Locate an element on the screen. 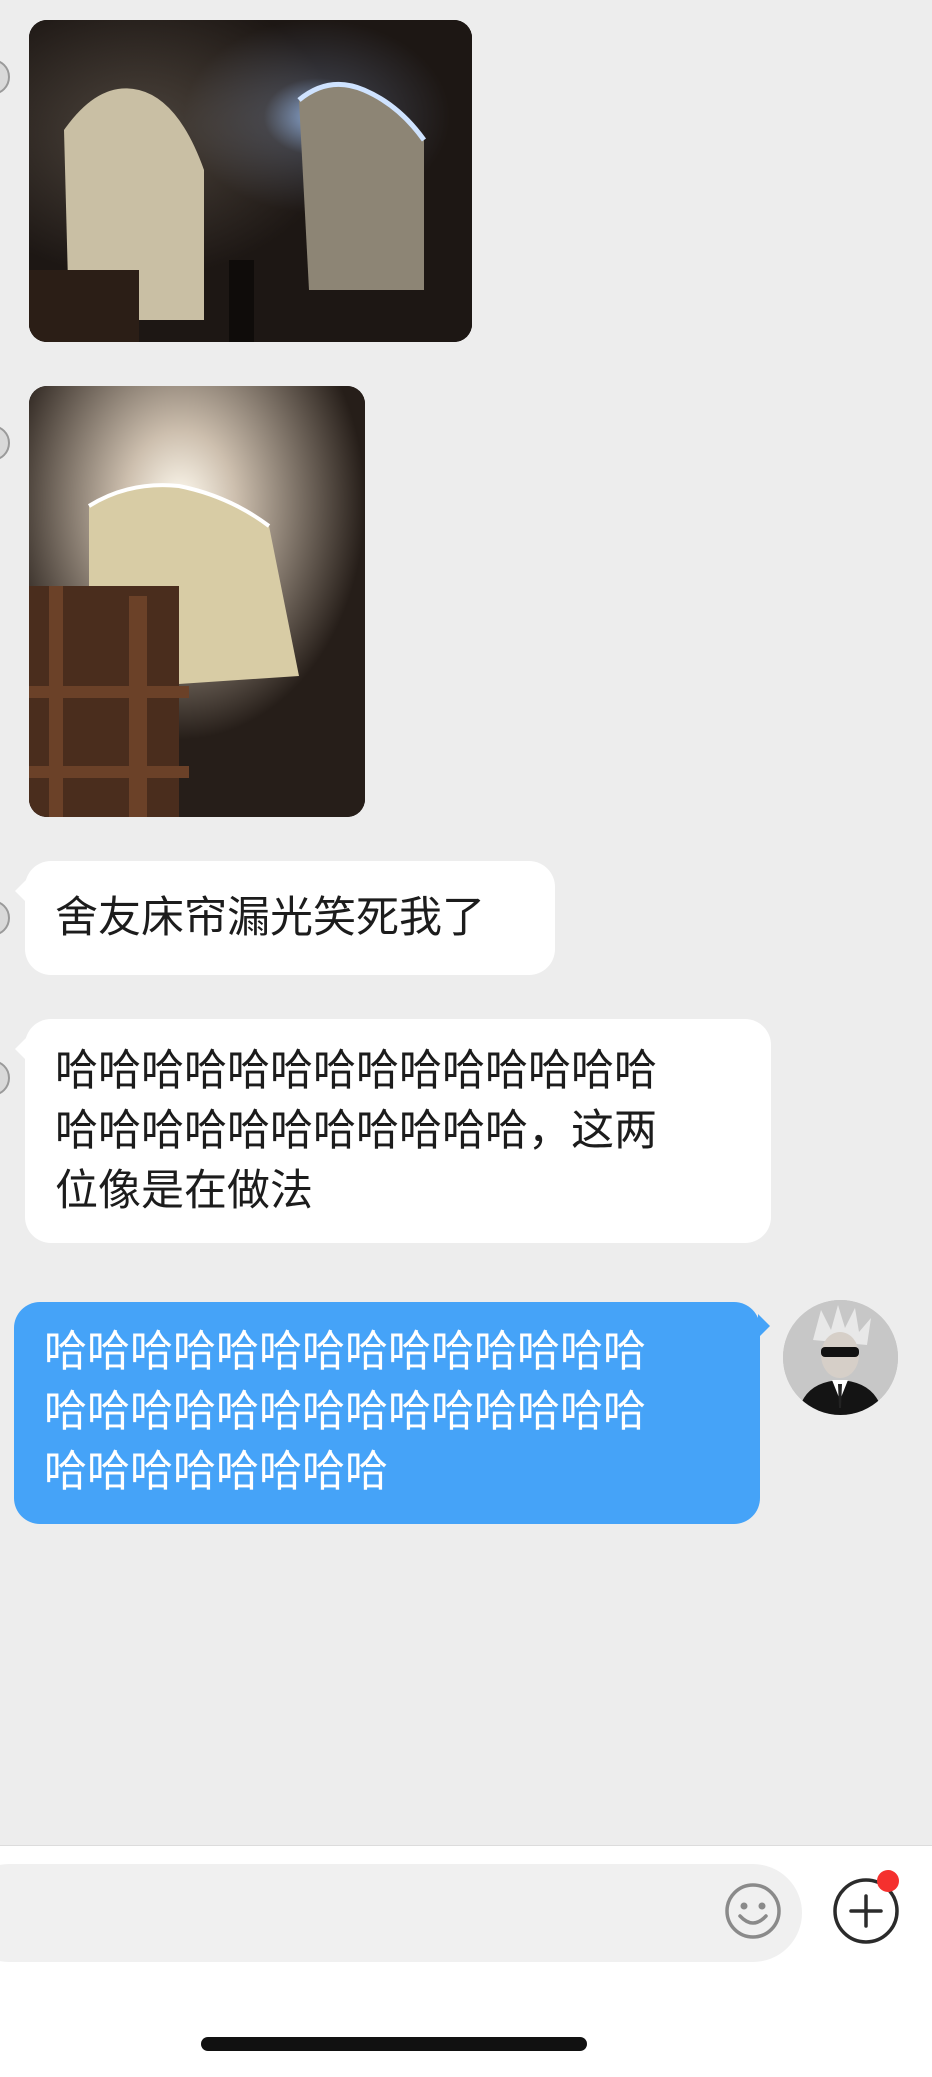 Image resolution: width=932 pixels, height=2077 pixels. message-text: 舍友床帘漏光笑死我了 is located at coordinates (270, 918).